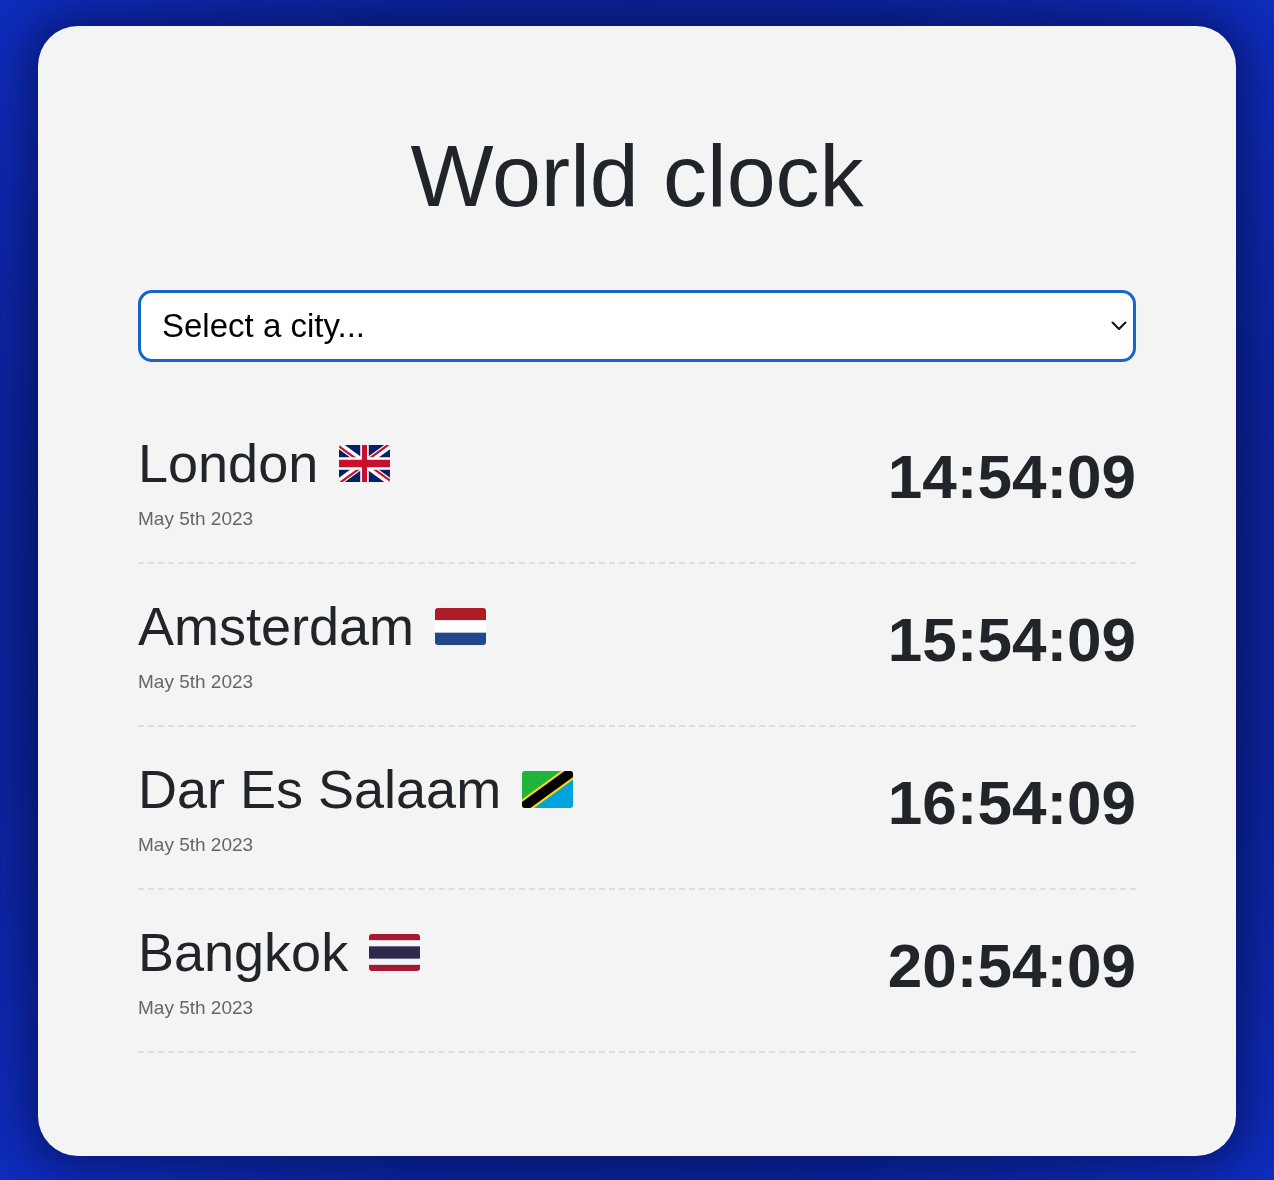  What do you see at coordinates (320, 789) in the screenshot?
I see `city-name: Dar Es Salaam` at bounding box center [320, 789].